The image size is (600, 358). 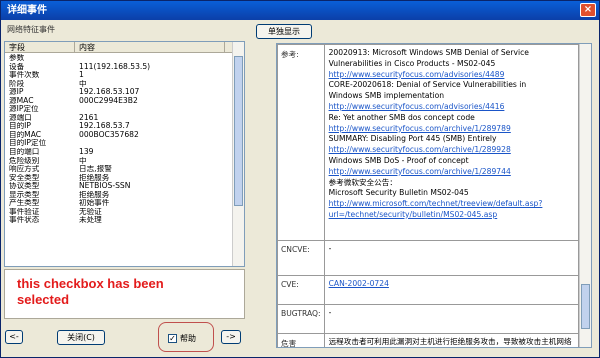 I want to click on field-value: 000BOC357682, so click(x=109, y=134).